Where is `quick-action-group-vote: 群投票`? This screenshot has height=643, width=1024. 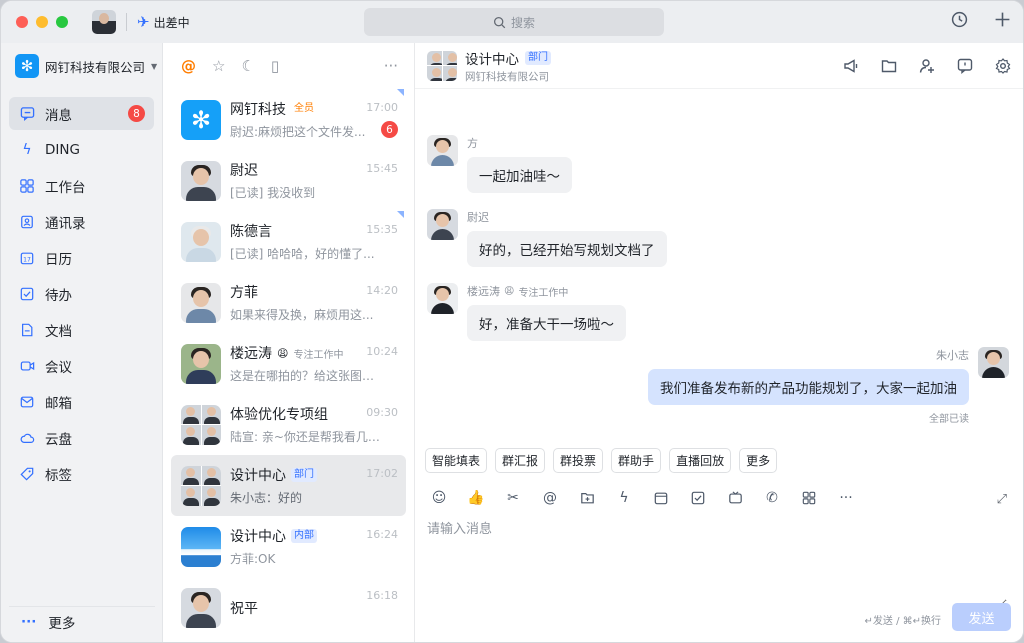 quick-action-group-vote: 群投票 is located at coordinates (578, 460).